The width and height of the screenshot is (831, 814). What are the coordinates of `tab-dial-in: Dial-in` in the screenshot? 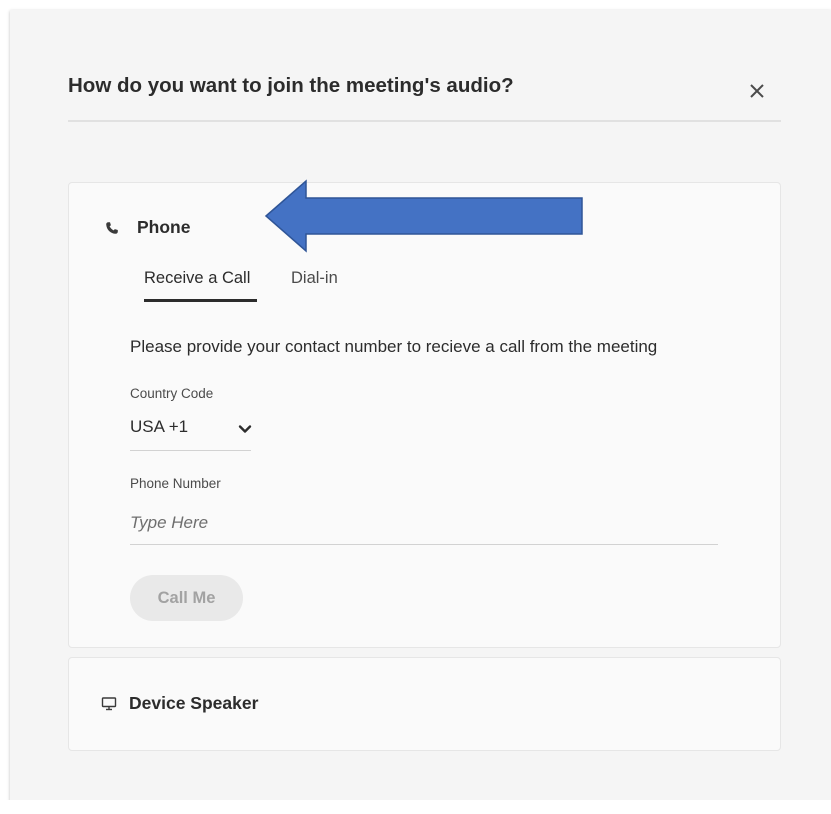 It's located at (314, 278).